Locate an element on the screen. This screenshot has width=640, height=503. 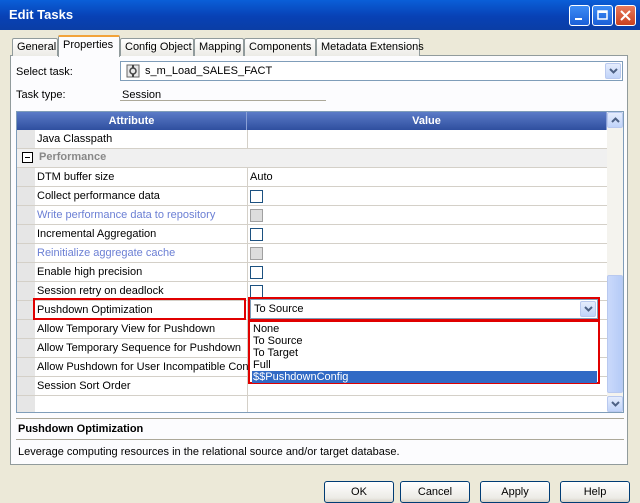
option-to-target: To Target is located at coordinates (424, 353).